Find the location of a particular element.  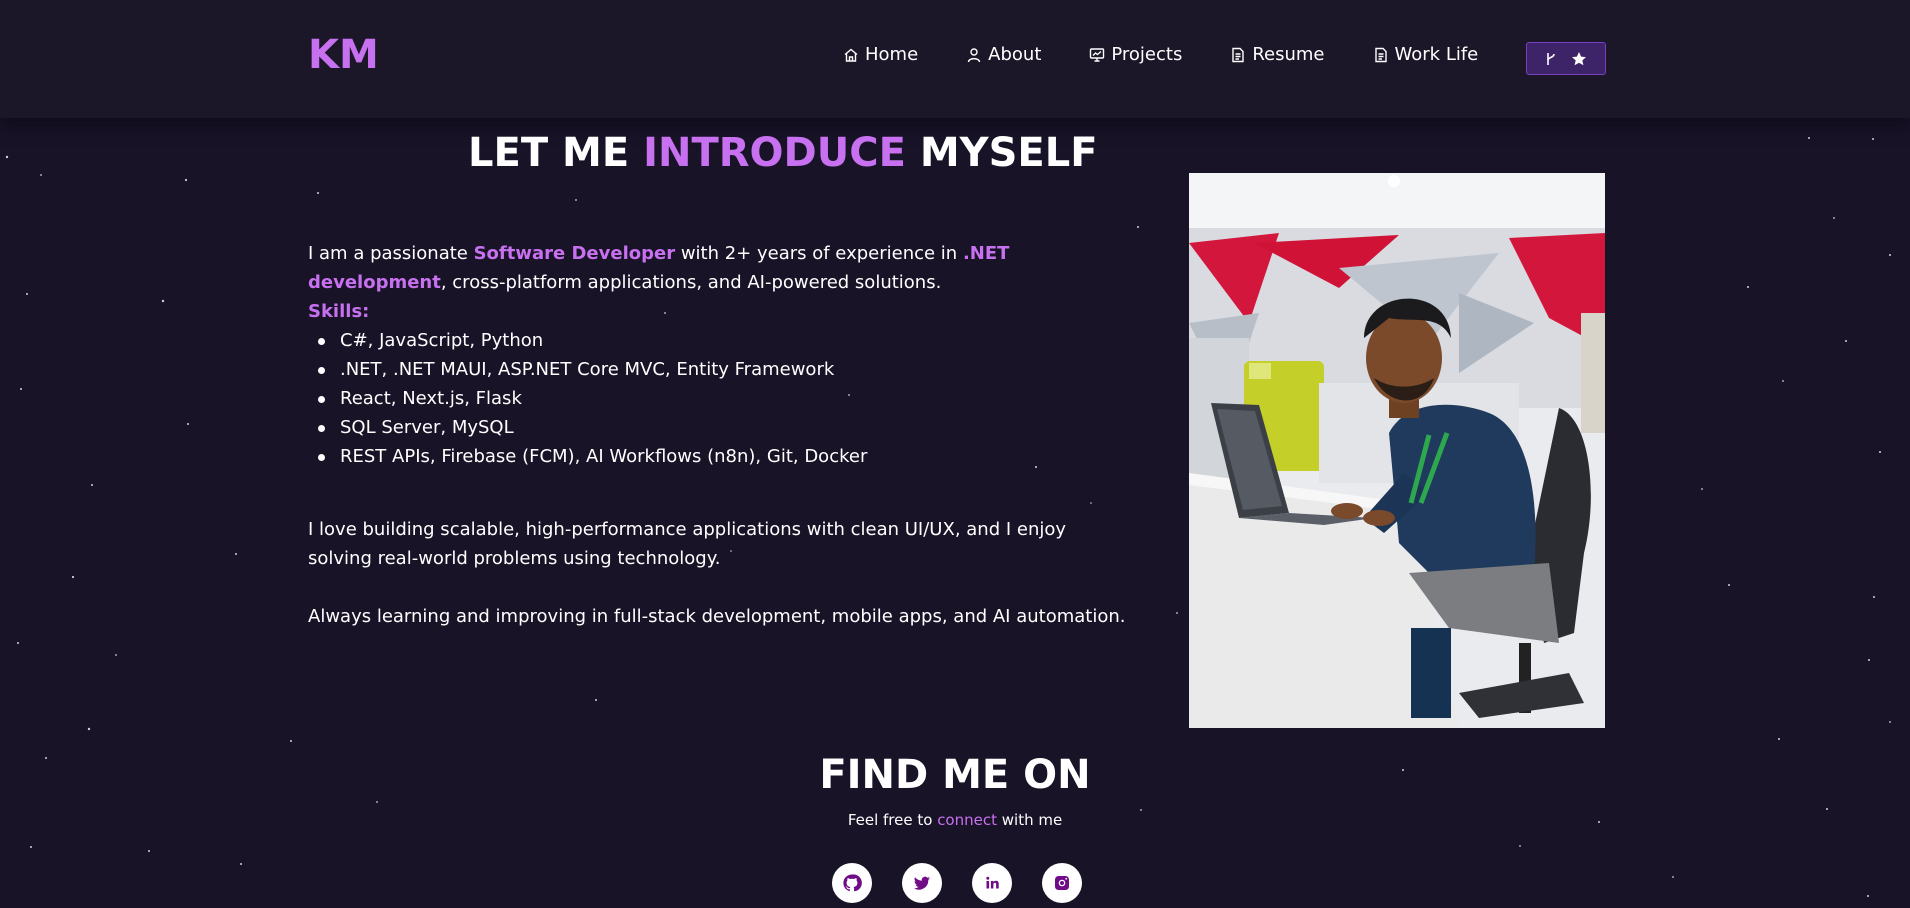

intro-highlight-role: Software Developer is located at coordinates (574, 253).